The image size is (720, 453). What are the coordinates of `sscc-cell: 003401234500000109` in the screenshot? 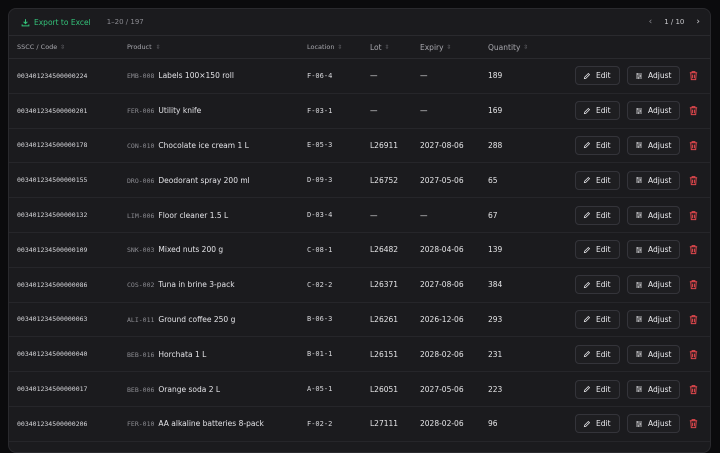 It's located at (52, 249).